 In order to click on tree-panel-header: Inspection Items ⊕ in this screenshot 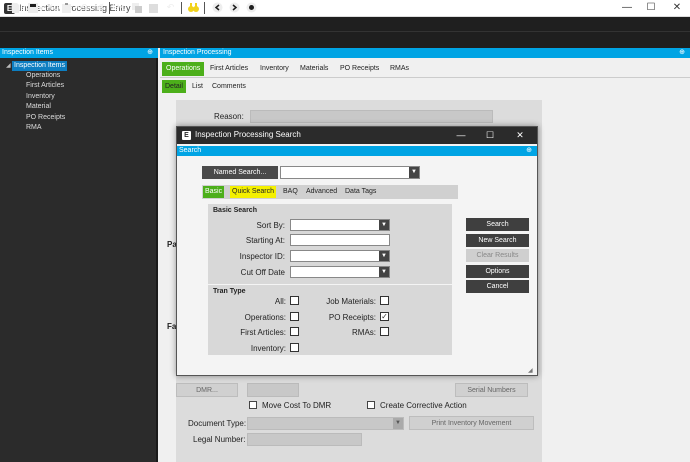, I will do `click(79, 53)`.